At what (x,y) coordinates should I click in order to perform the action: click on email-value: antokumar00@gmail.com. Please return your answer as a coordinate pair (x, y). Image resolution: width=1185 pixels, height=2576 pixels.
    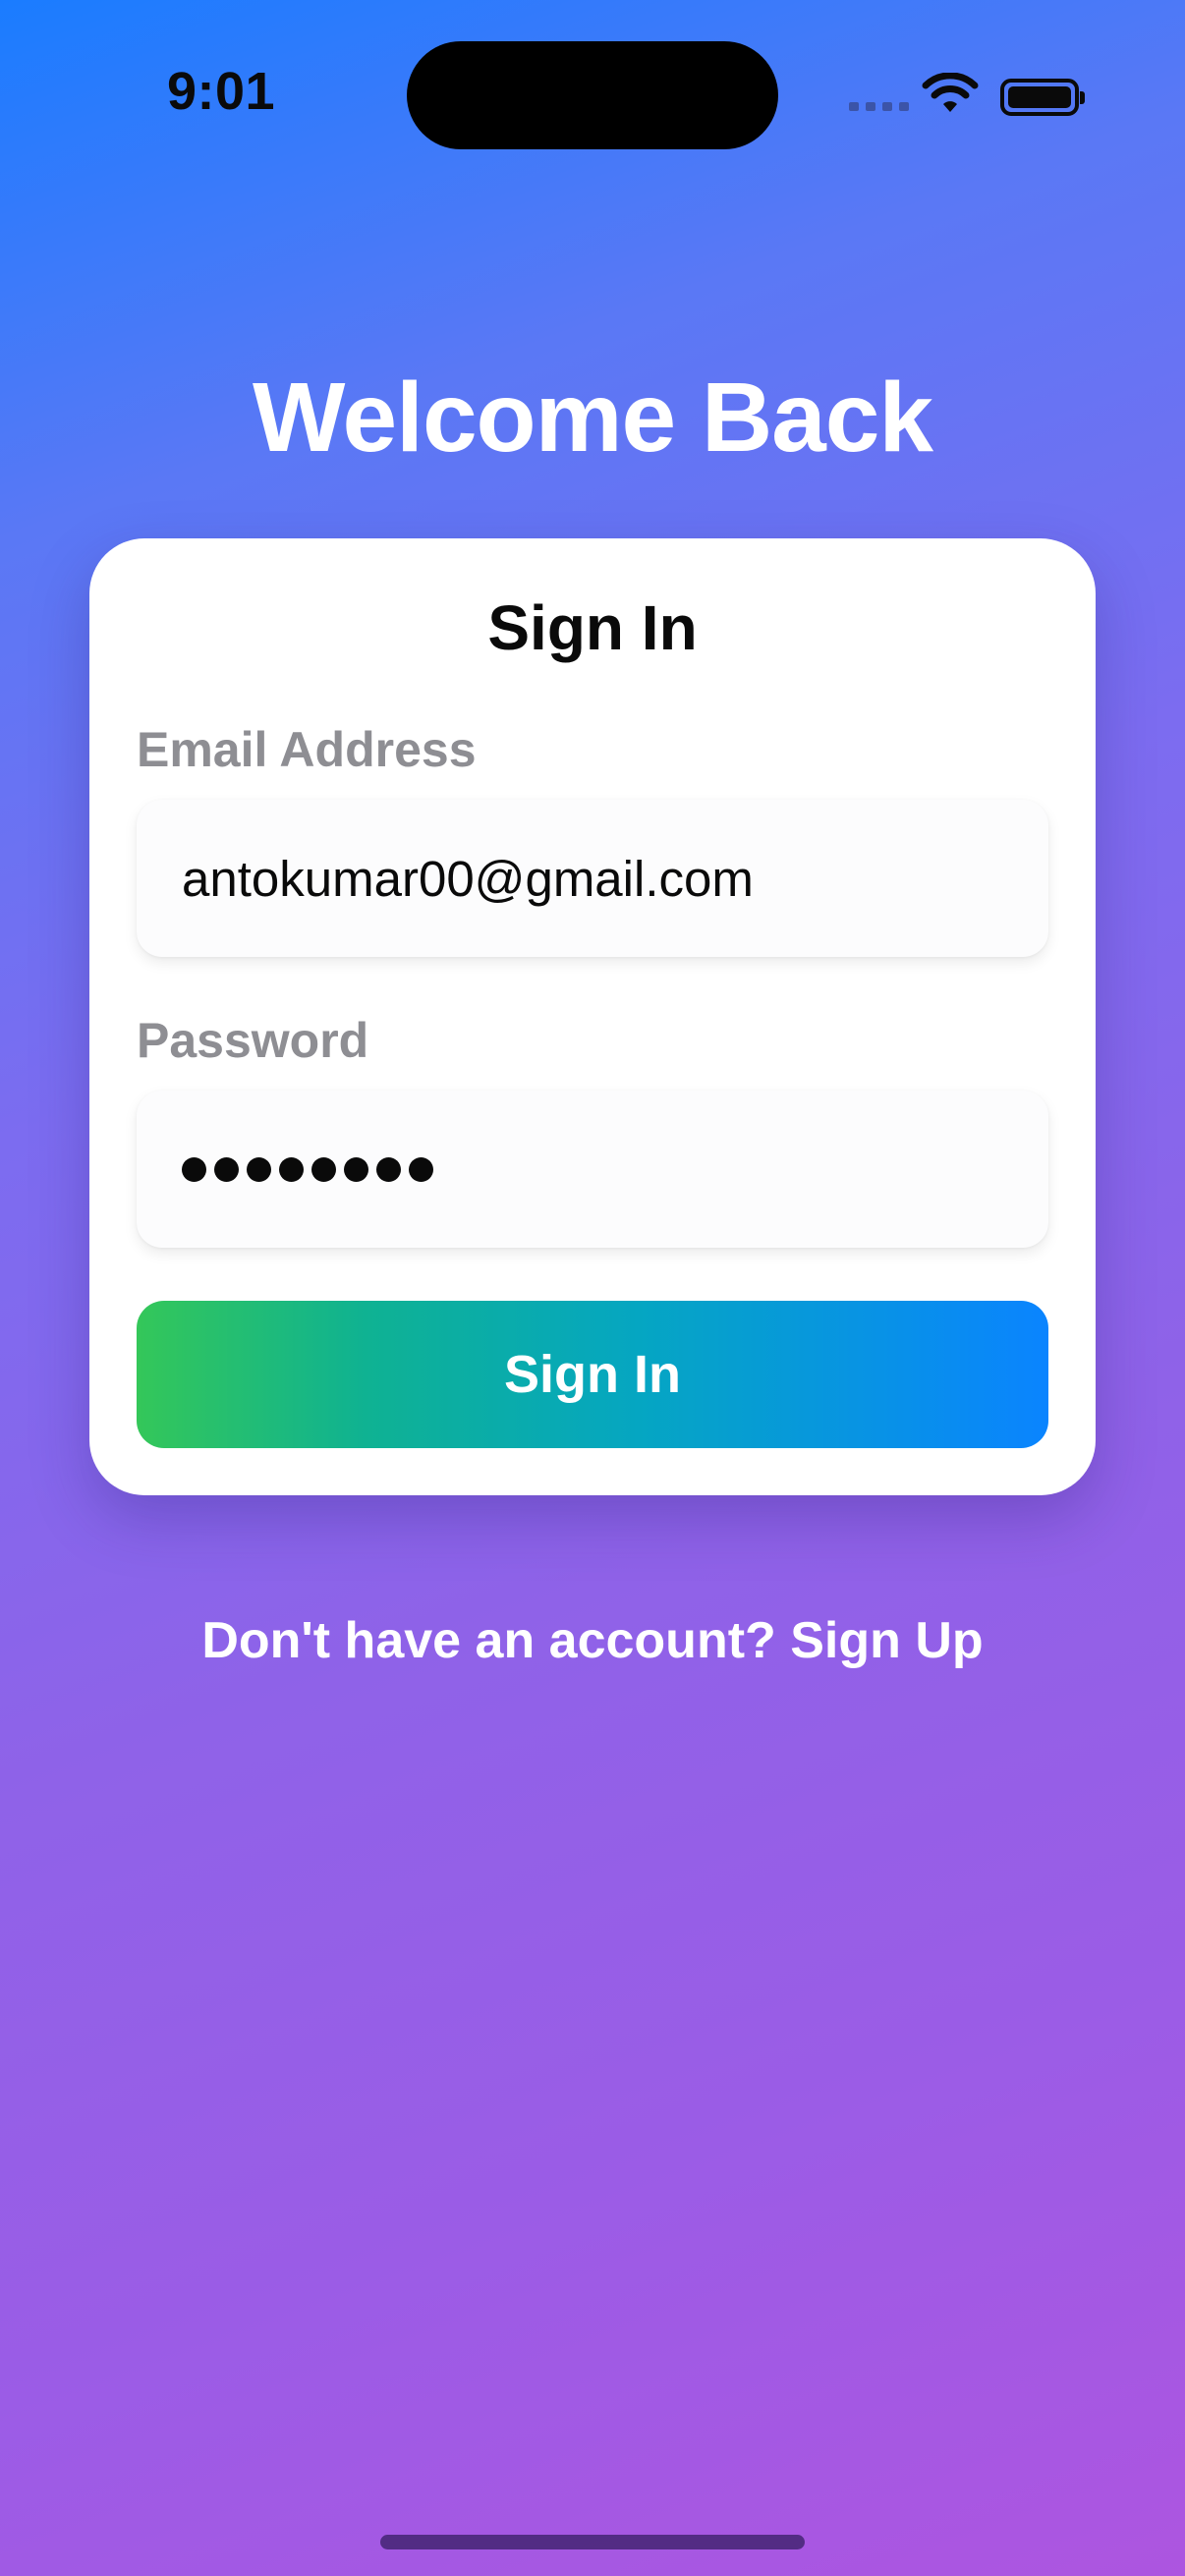
    Looking at the image, I should click on (468, 878).